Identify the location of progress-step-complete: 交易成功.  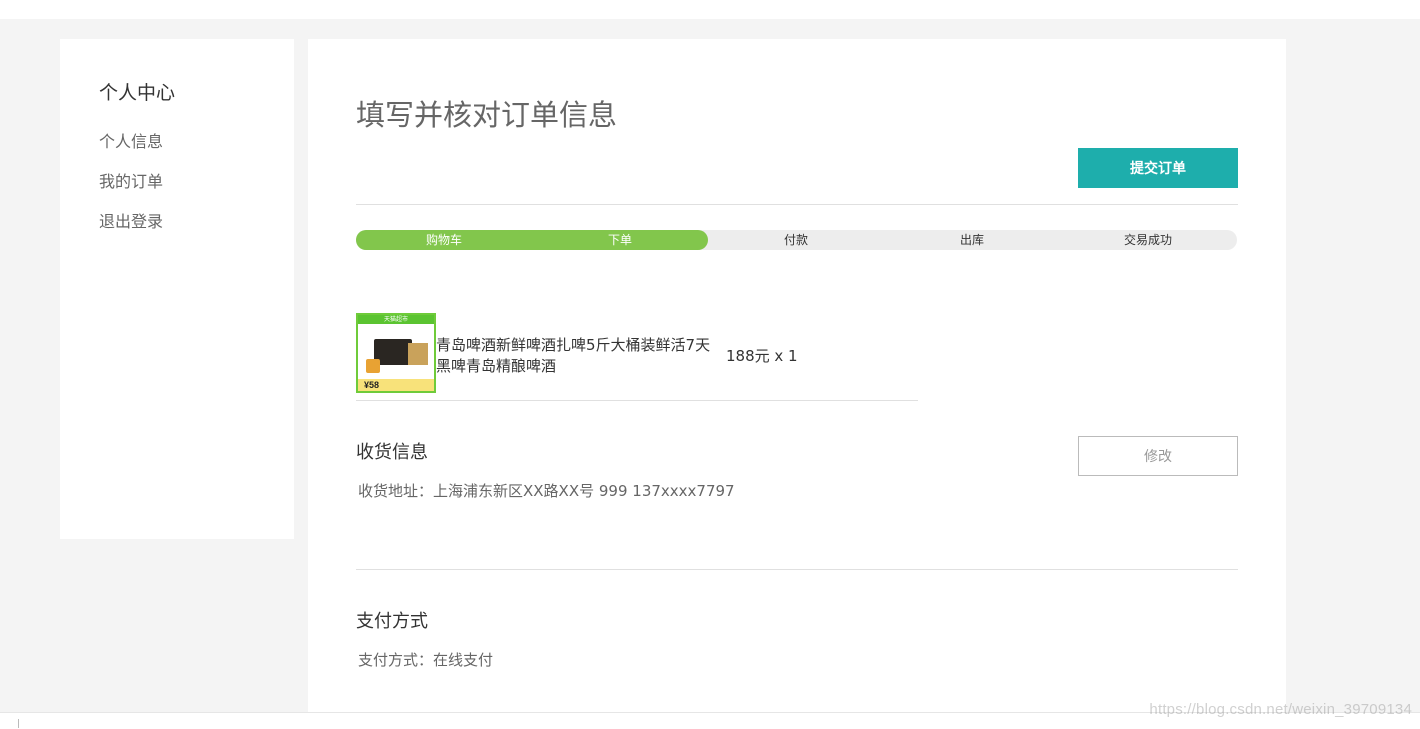
(1147, 240).